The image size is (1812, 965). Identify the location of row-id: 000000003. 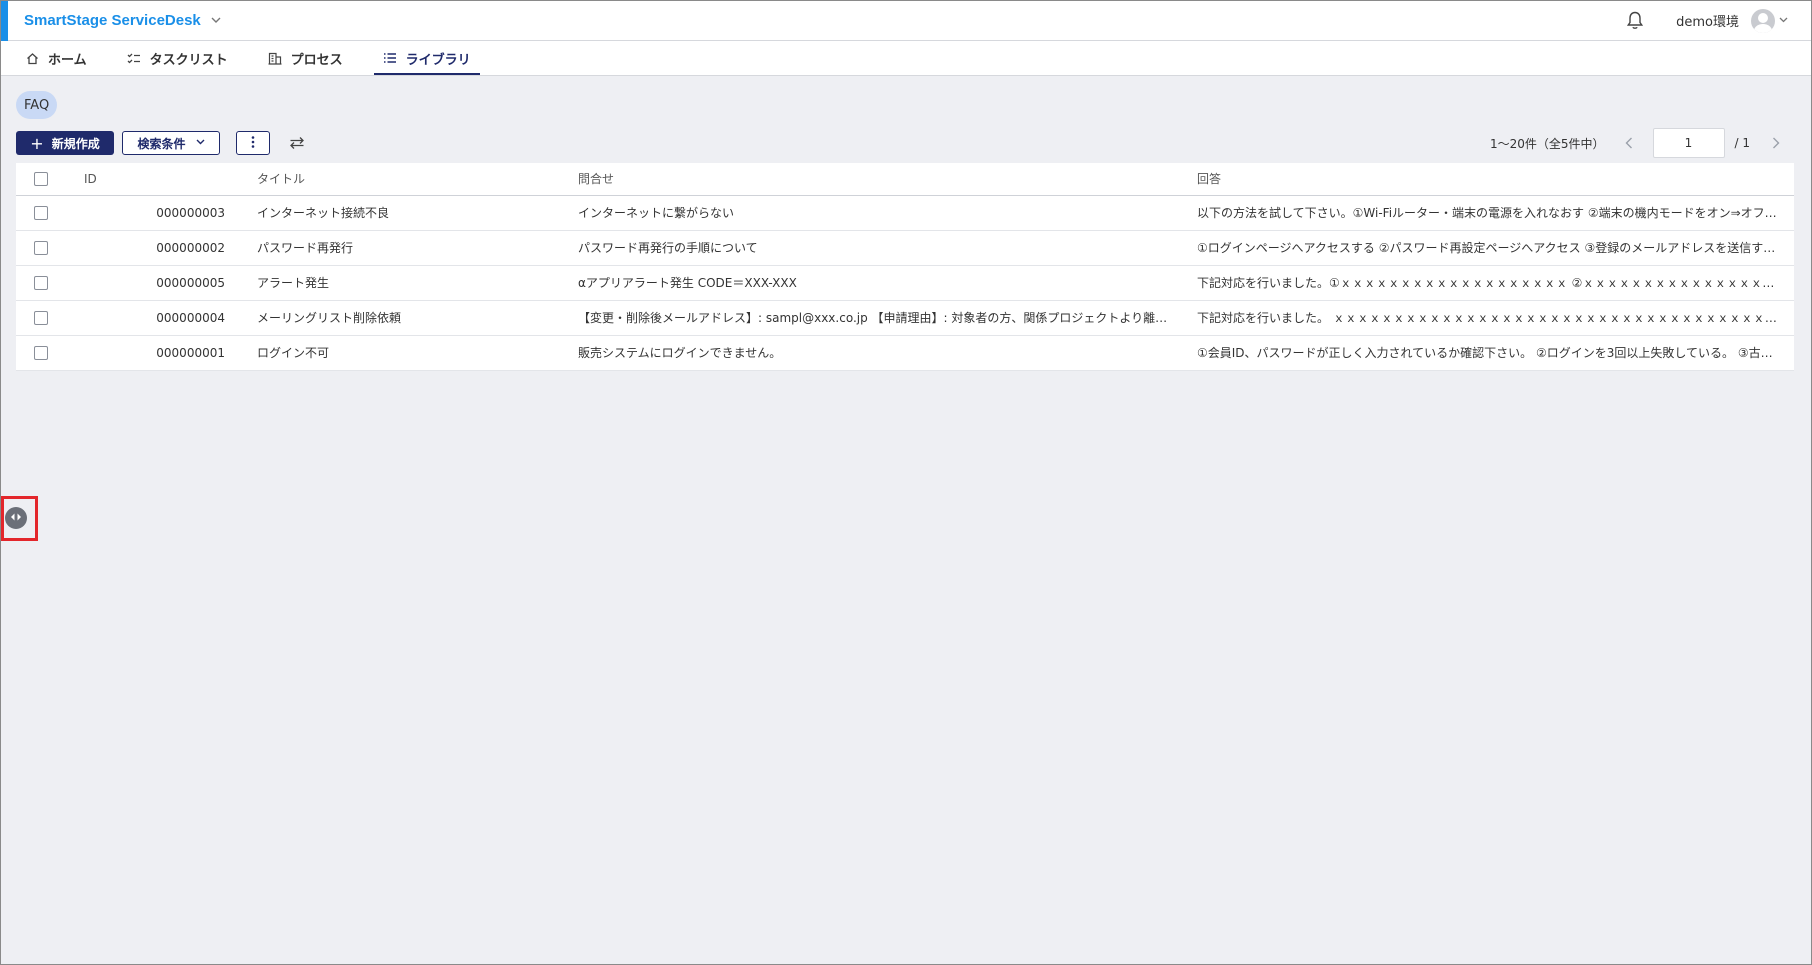
(160, 213).